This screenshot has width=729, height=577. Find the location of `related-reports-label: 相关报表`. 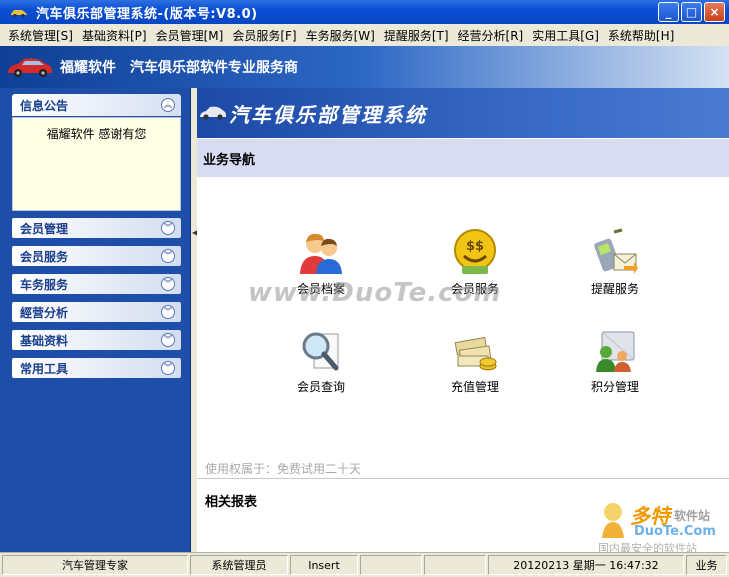

related-reports-label: 相关报表 is located at coordinates (231, 502).